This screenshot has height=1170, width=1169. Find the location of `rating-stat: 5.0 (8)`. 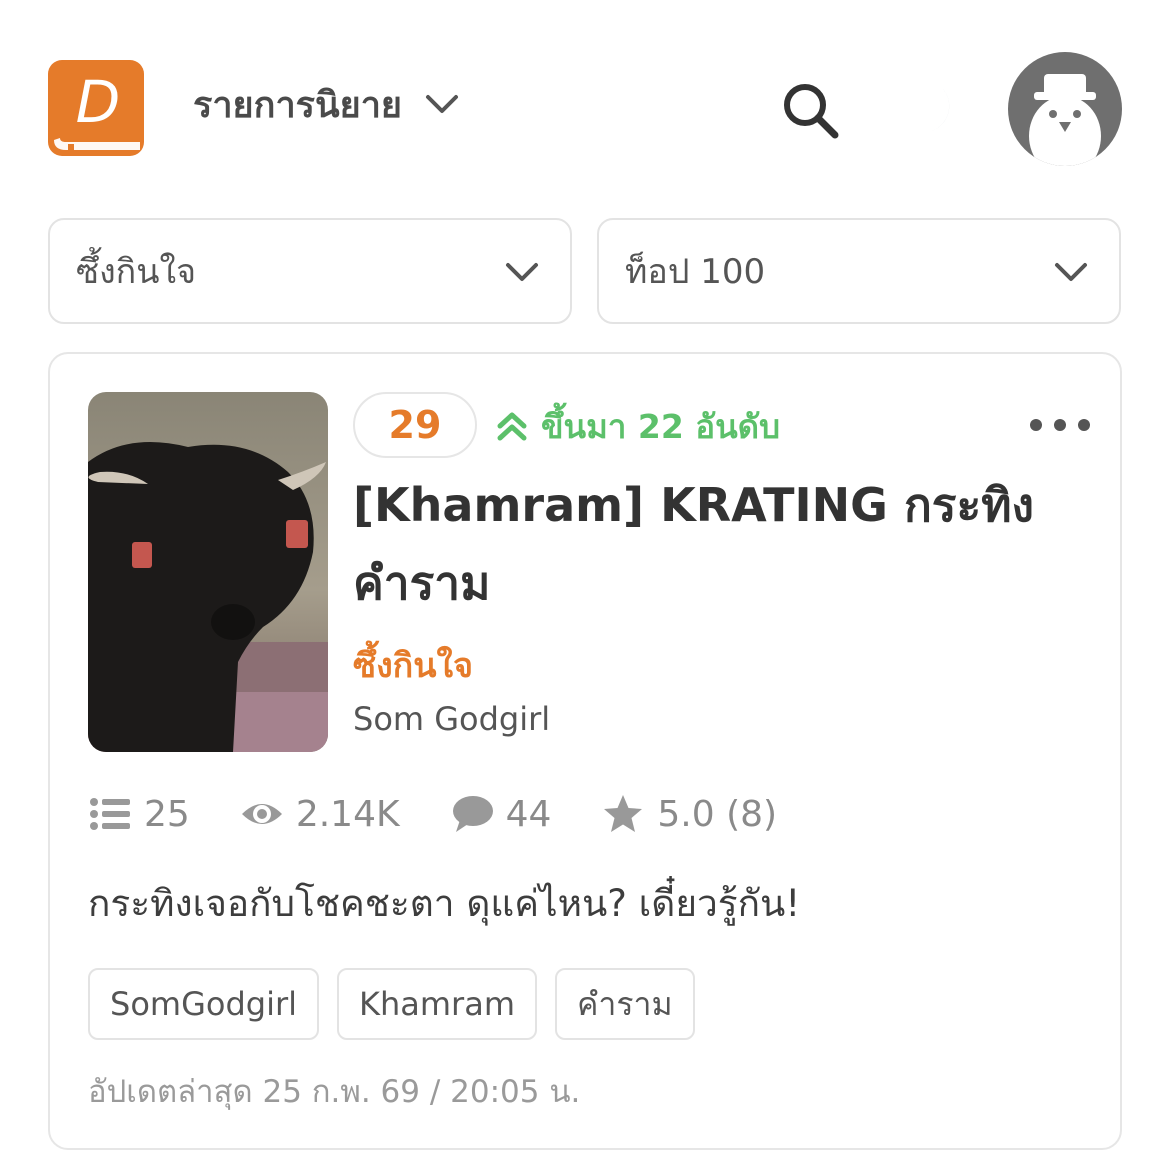

rating-stat: 5.0 (8) is located at coordinates (689, 814).